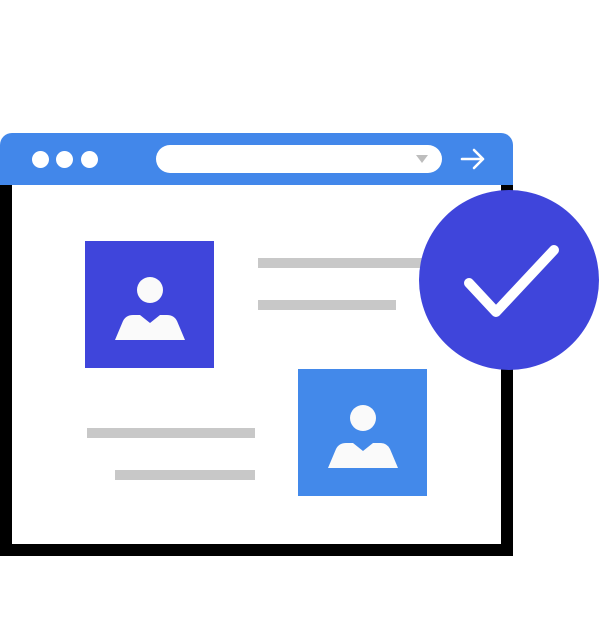  I want to click on verified-badge, so click(509, 280).